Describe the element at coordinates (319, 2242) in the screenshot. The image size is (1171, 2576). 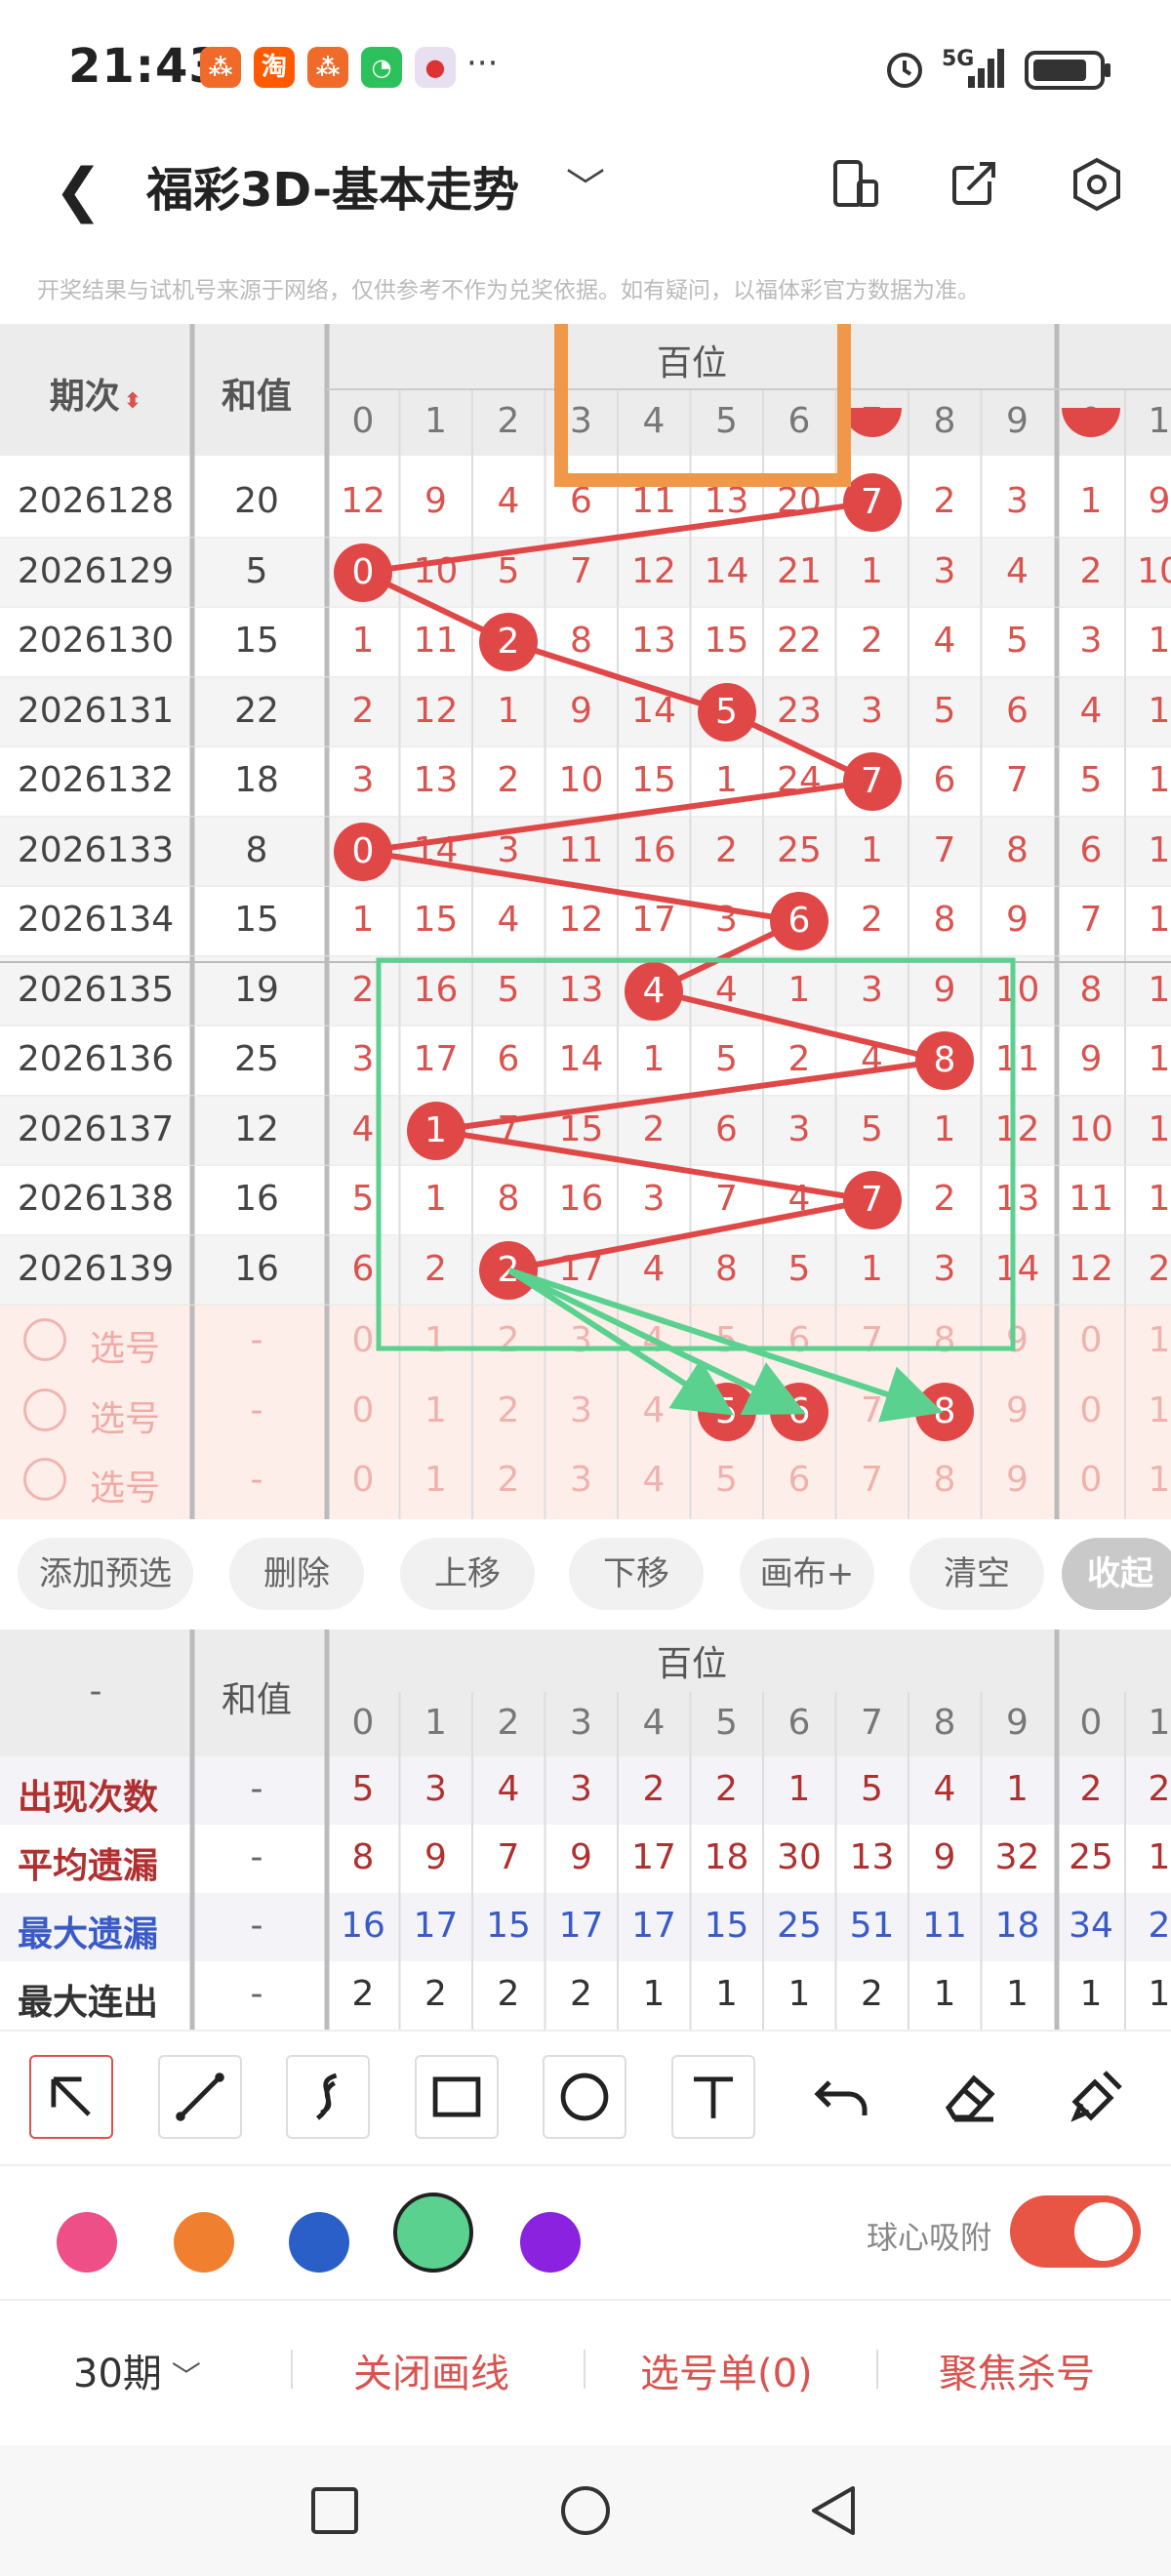
I see `color-swatch-blue` at that location.